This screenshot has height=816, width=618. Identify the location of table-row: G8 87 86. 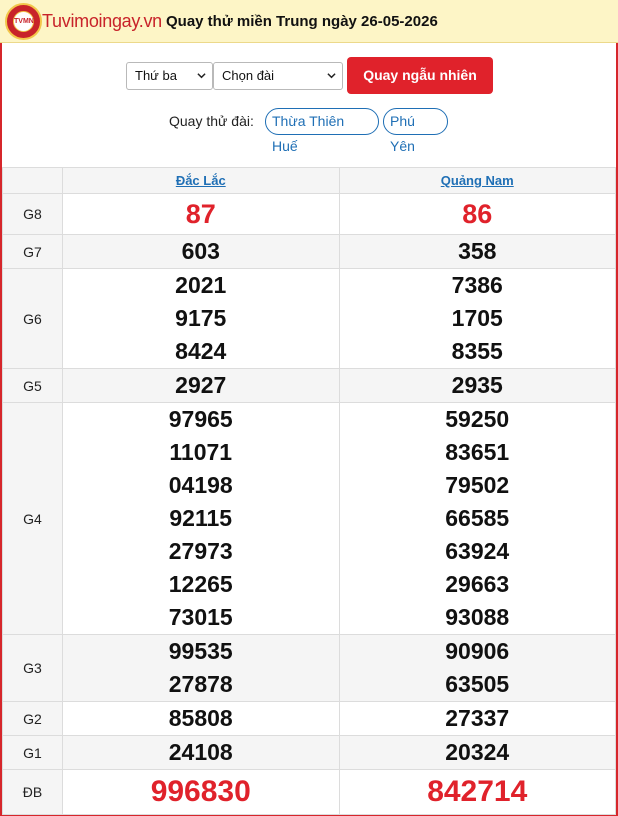
(309, 214).